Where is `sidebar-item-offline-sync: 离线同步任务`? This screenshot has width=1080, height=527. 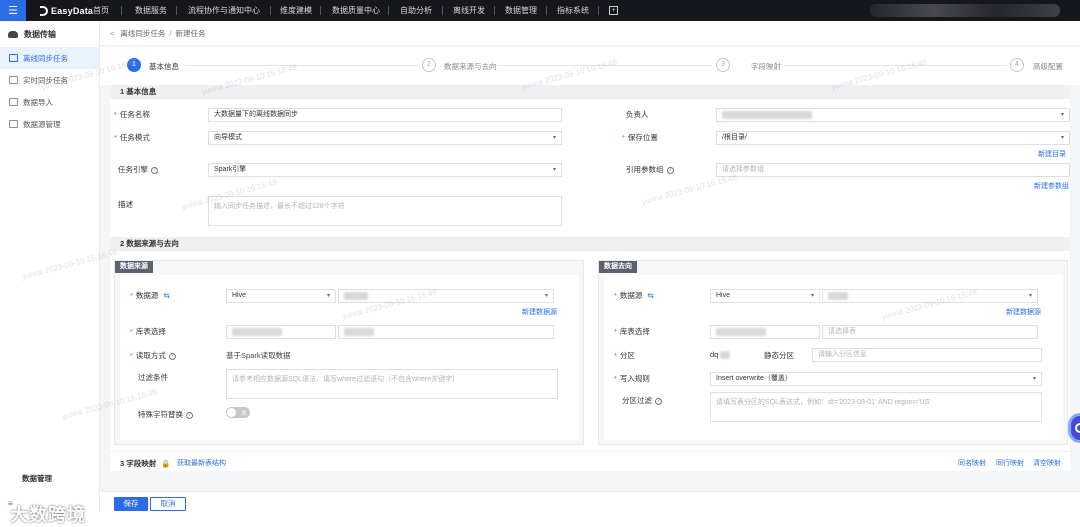 sidebar-item-offline-sync: 离线同步任务 is located at coordinates (49, 58).